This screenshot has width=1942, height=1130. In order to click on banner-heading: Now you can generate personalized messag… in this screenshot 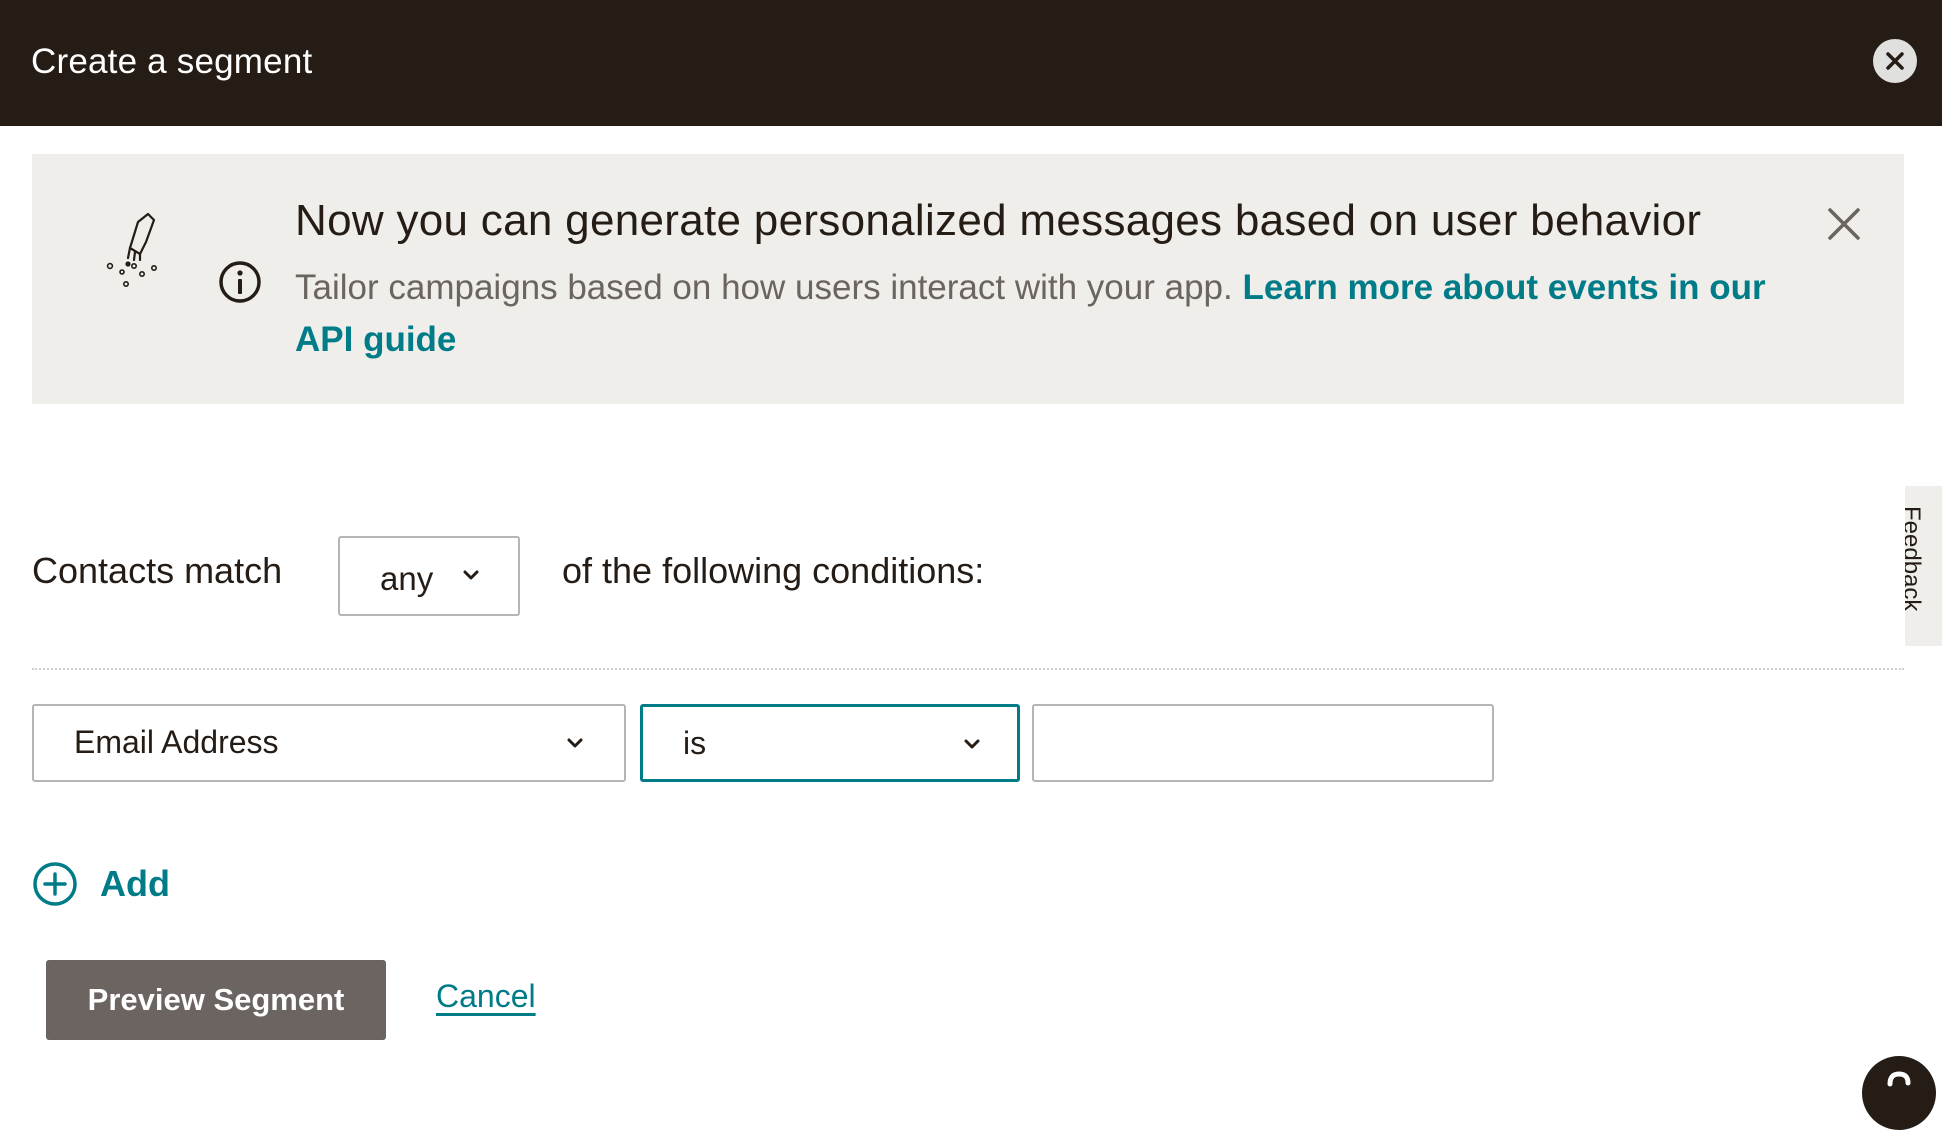, I will do `click(998, 220)`.